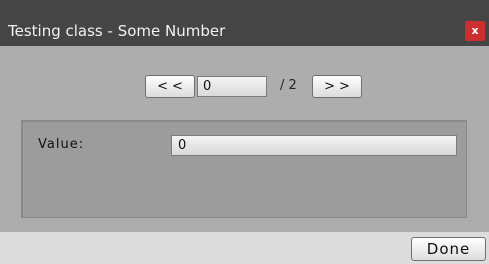 The height and width of the screenshot is (264, 489). What do you see at coordinates (244, 248) in the screenshot?
I see `dialog-footer: Done` at bounding box center [244, 248].